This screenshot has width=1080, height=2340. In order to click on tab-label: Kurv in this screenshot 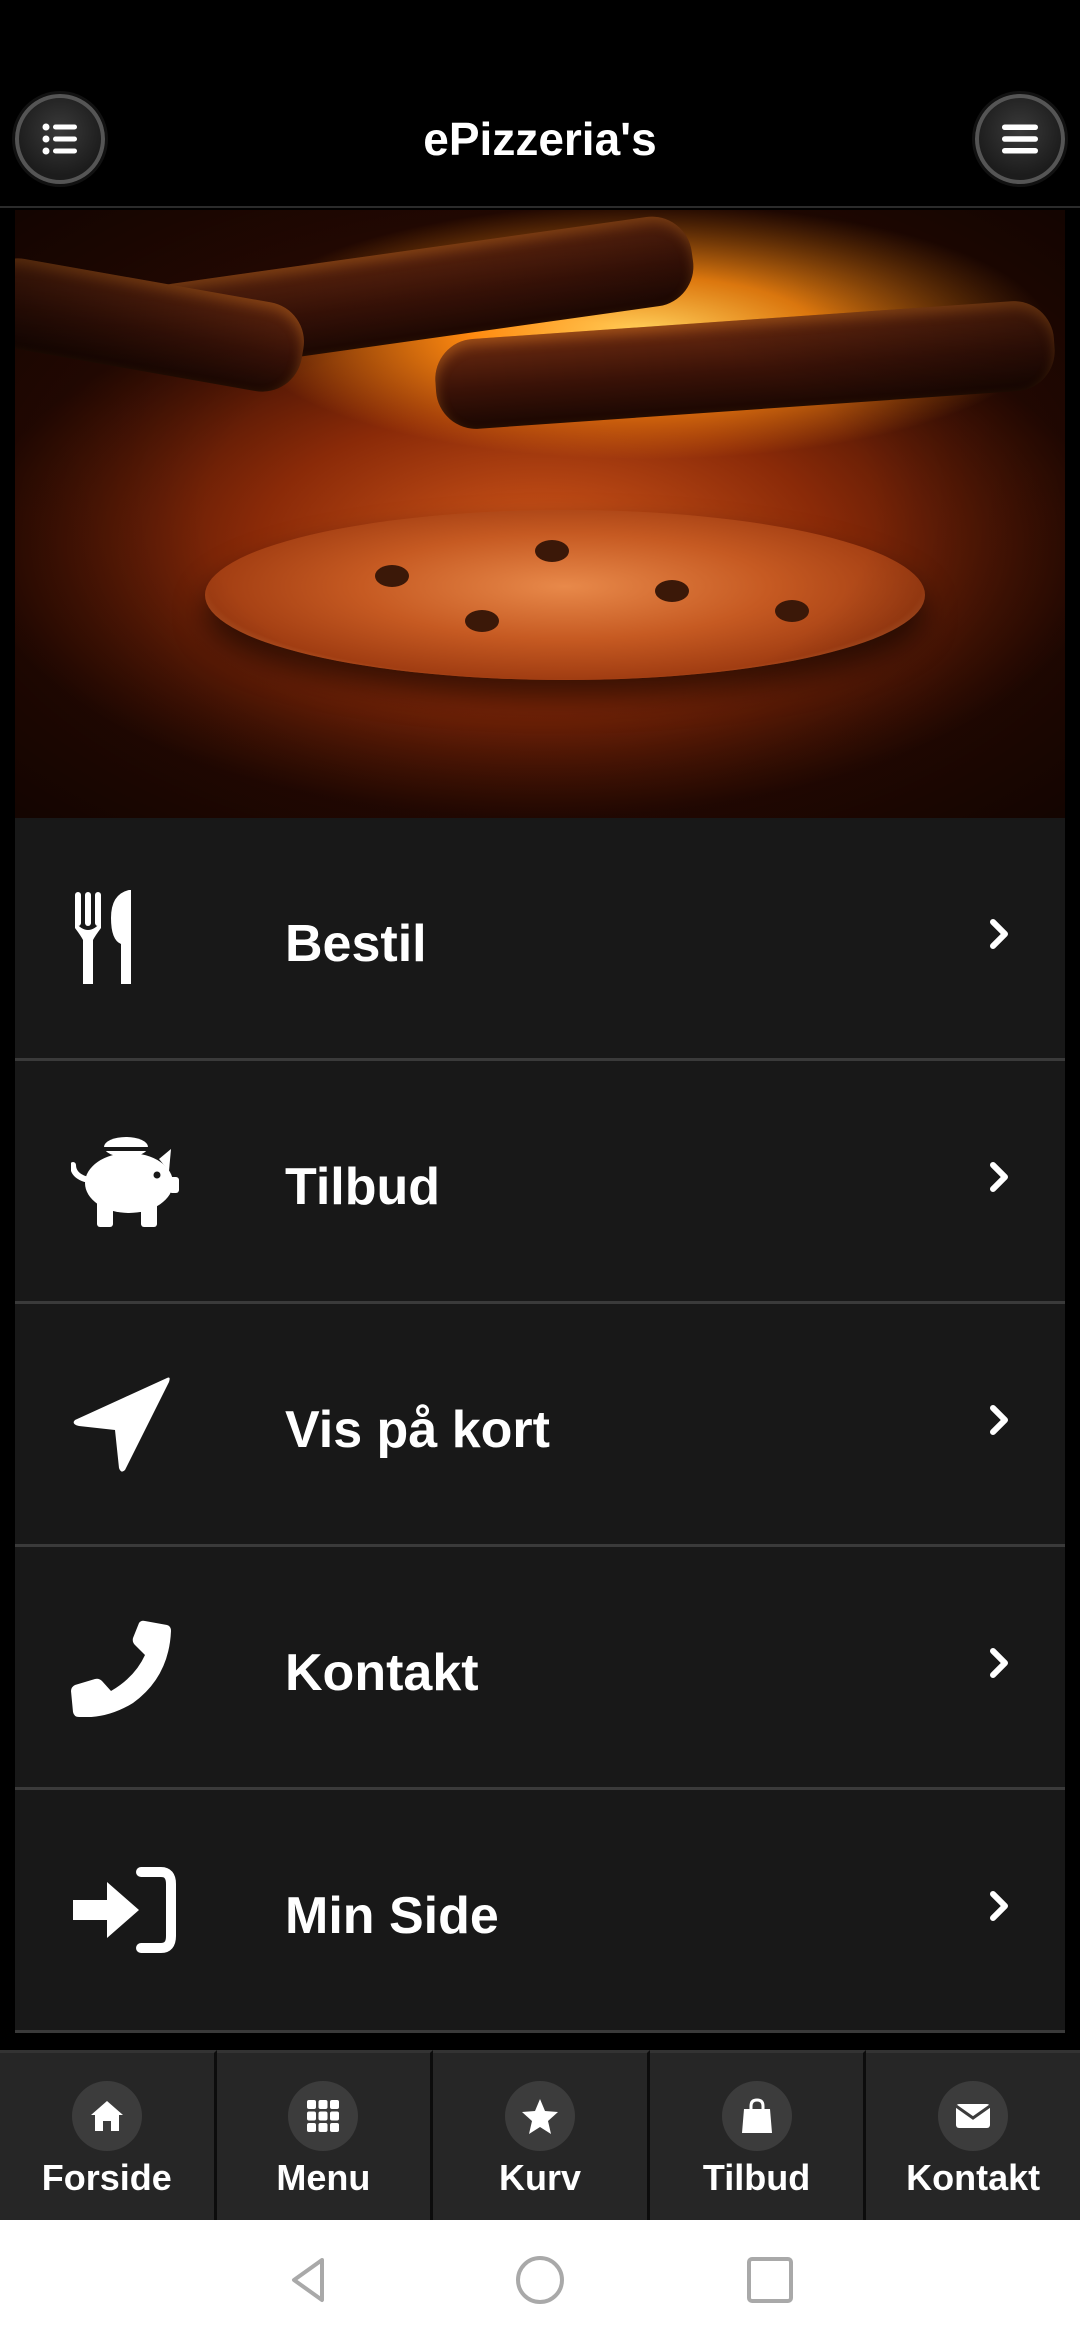, I will do `click(539, 2177)`.